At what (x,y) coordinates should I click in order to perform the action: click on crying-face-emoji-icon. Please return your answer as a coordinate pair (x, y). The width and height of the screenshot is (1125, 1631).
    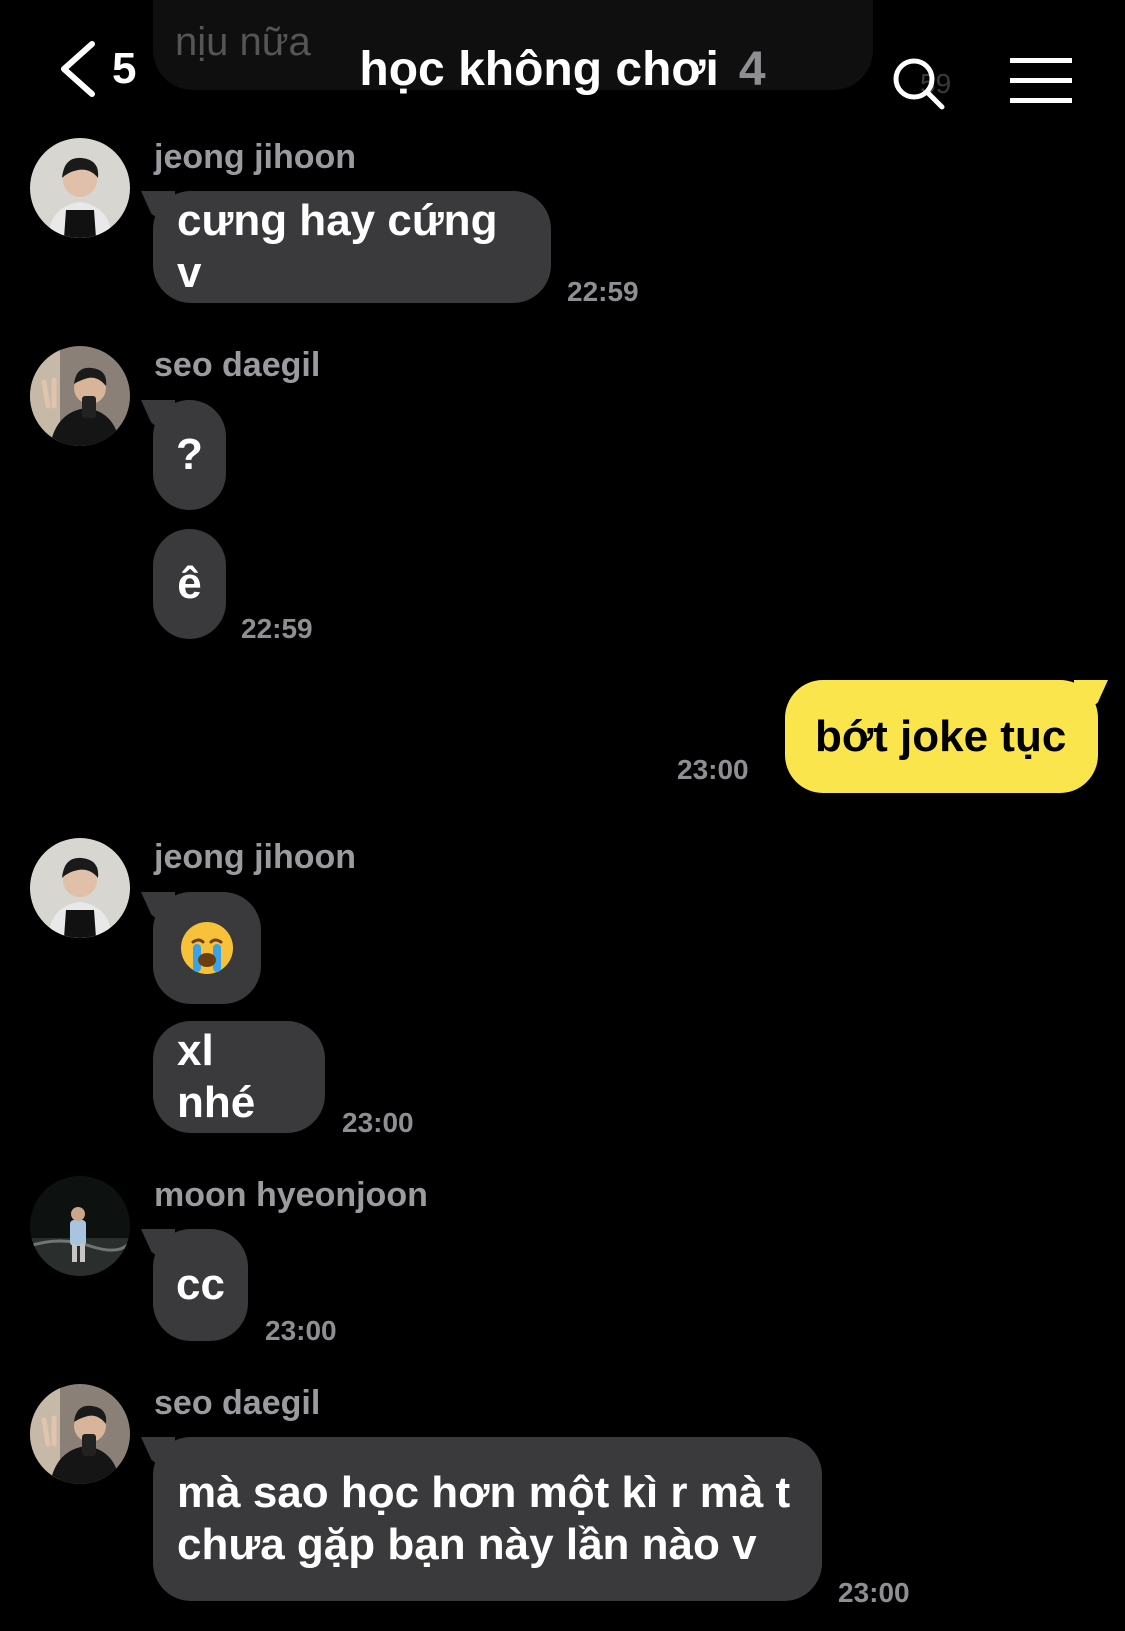
    Looking at the image, I should click on (207, 948).